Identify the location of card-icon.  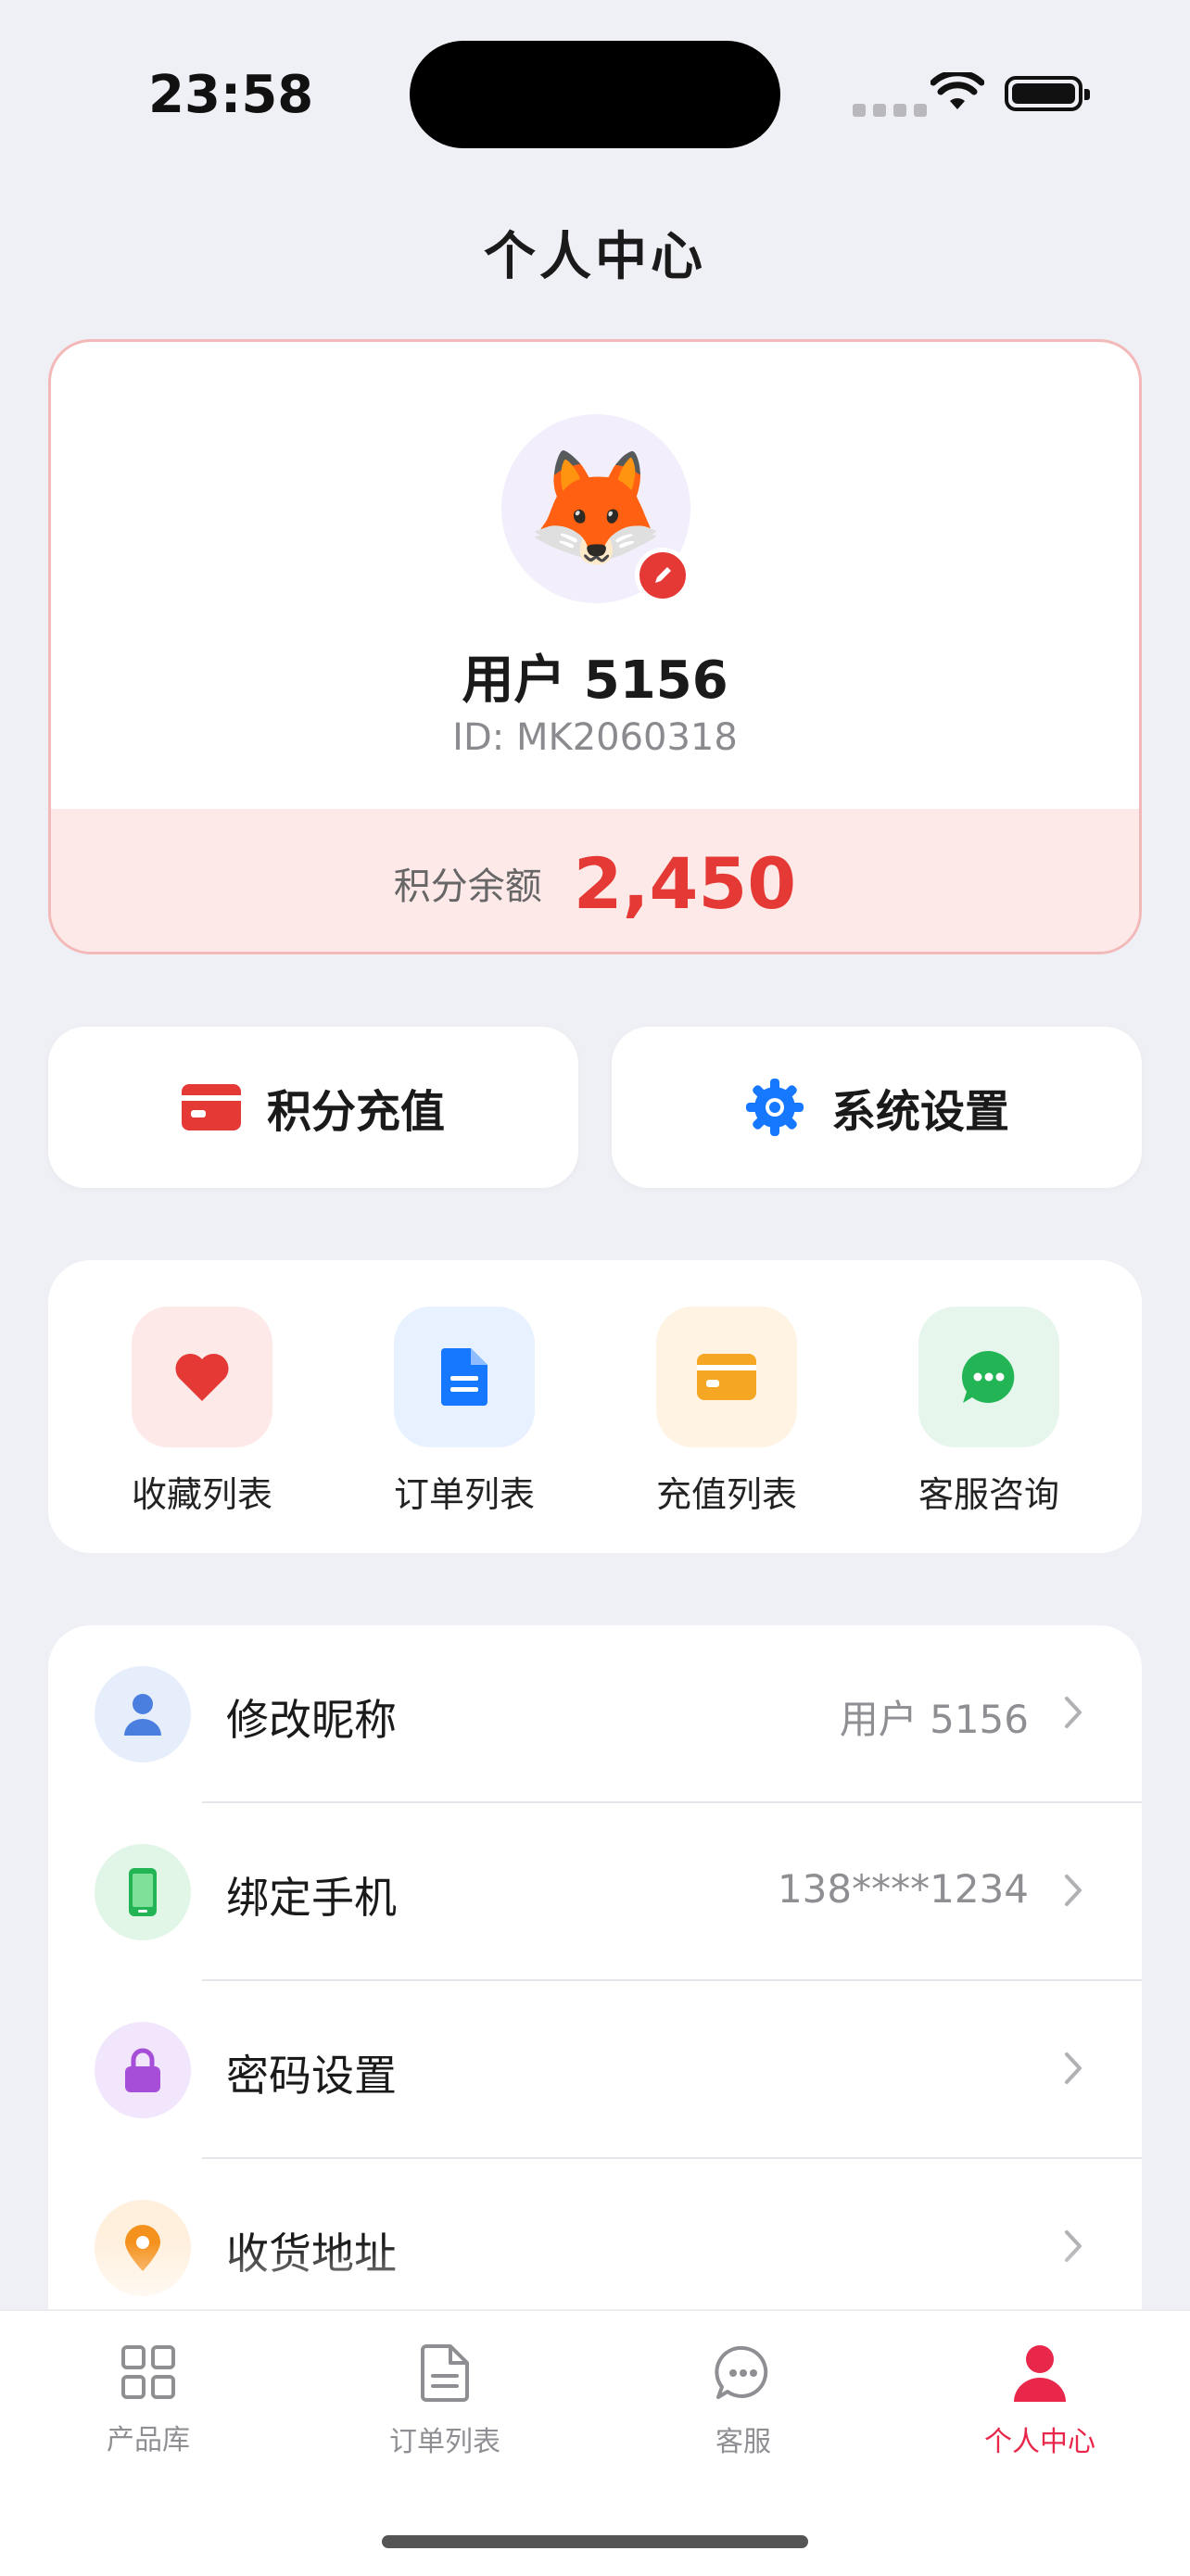
(726, 1377).